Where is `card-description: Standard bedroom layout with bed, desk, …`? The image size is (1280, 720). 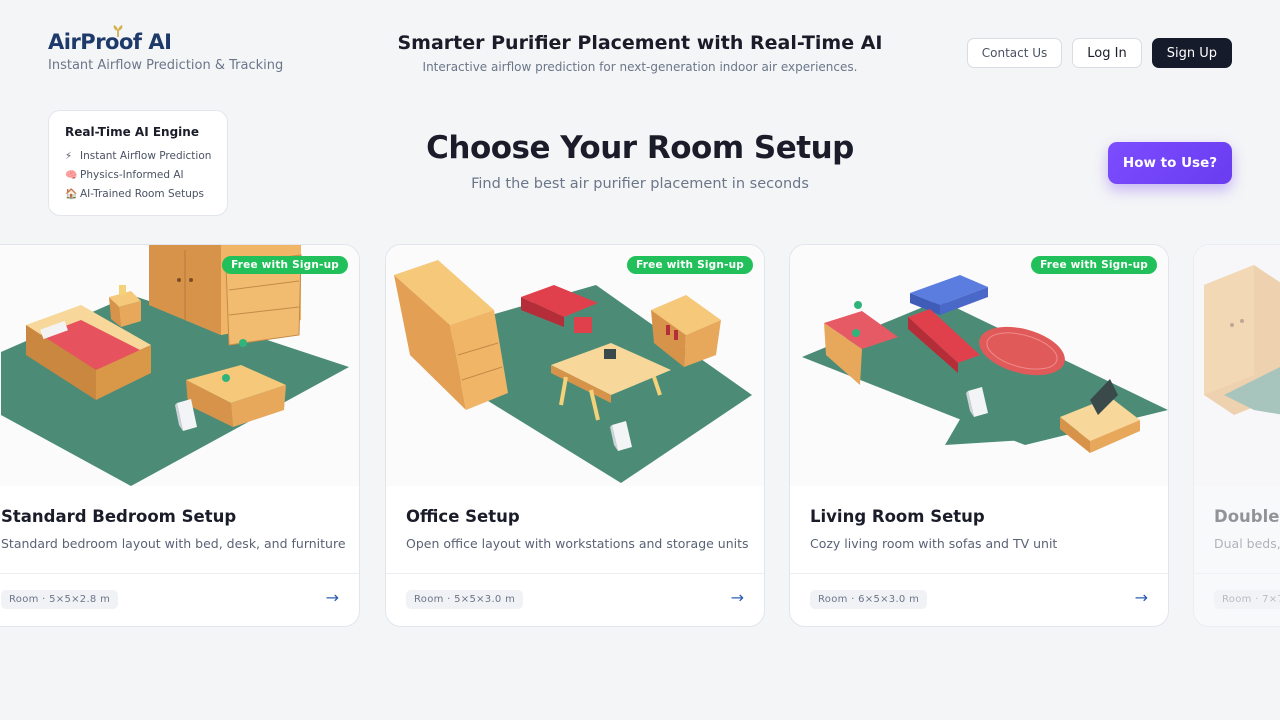 card-description: Standard bedroom layout with bed, desk, … is located at coordinates (173, 543).